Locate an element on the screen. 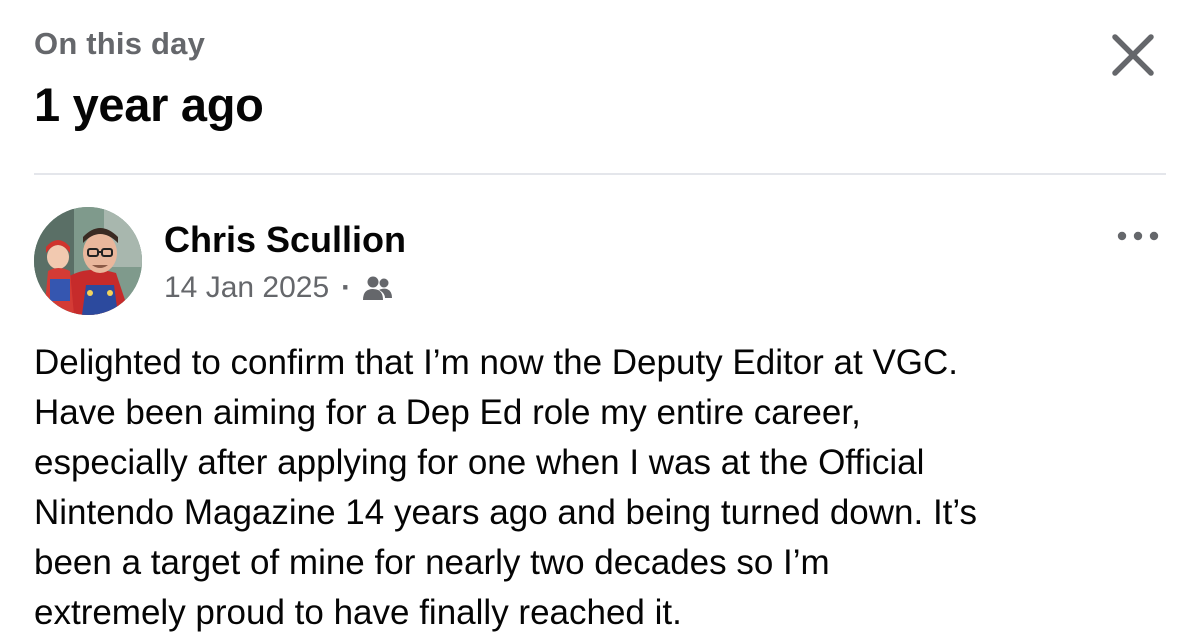 Image resolution: width=1200 pixels, height=643 pixels. header-divider is located at coordinates (600, 174).